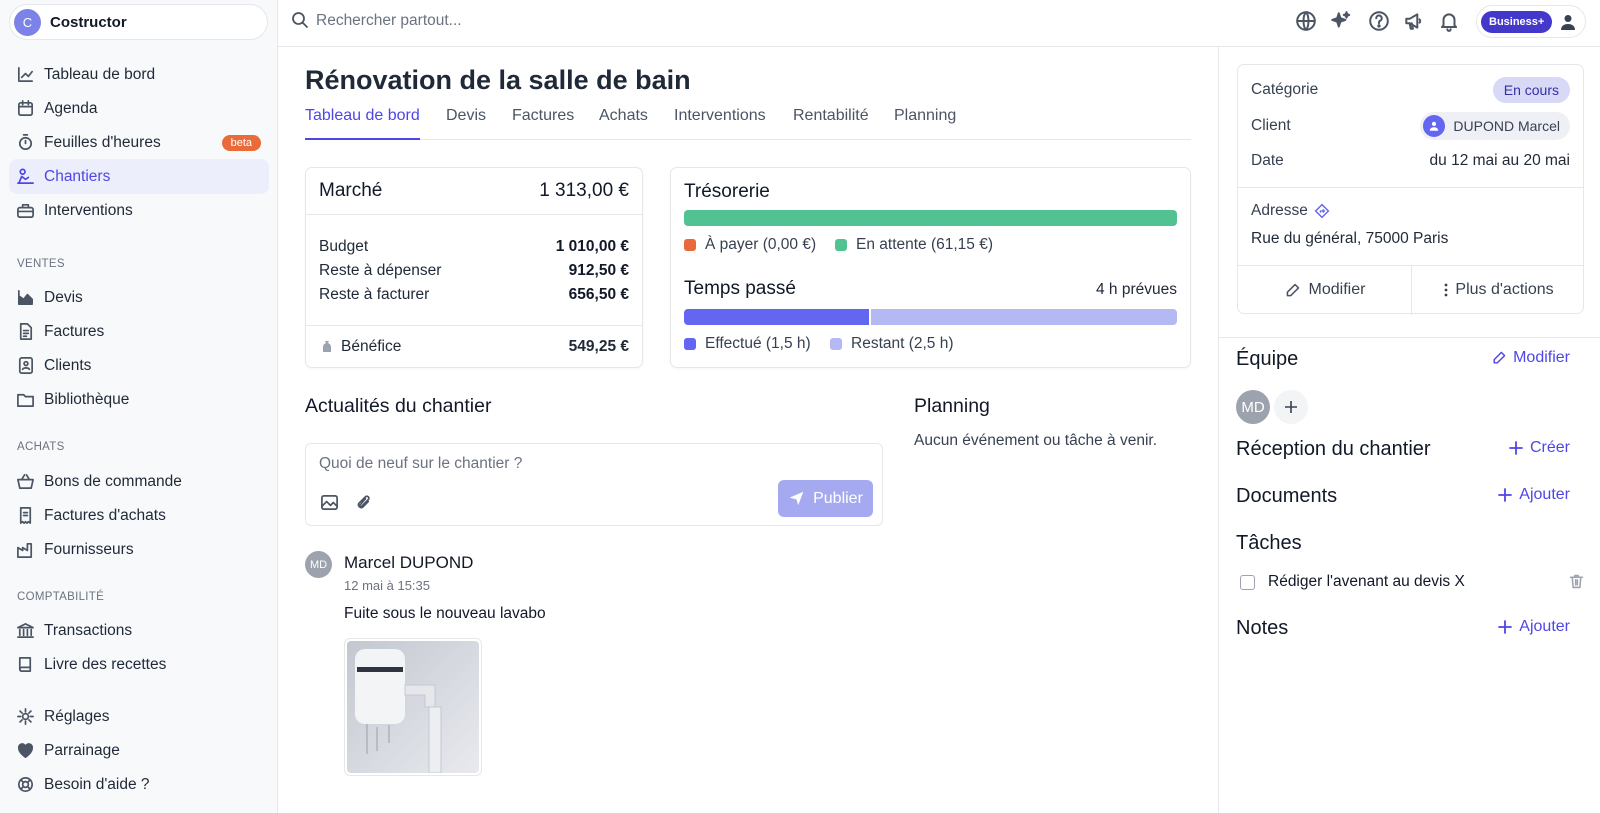  I want to click on notes-add-button: Ajouter, so click(1533, 627).